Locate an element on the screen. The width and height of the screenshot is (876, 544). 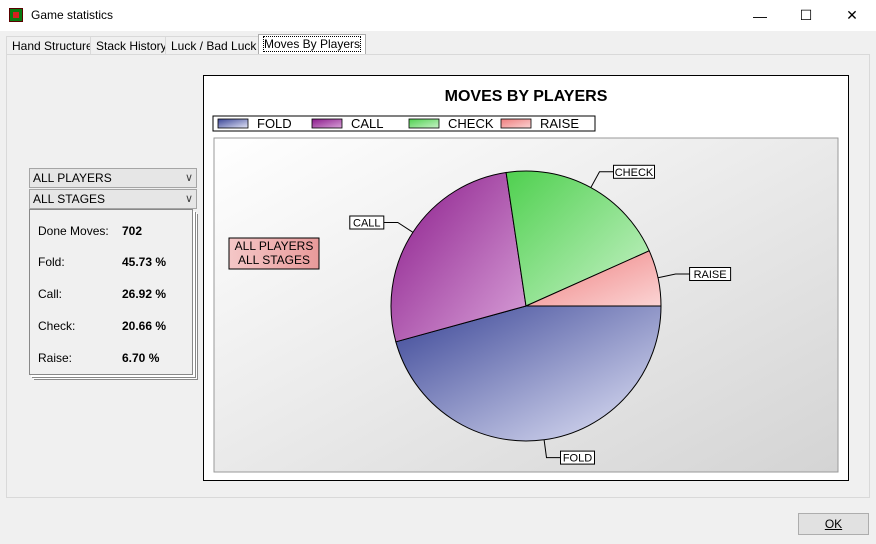
slice-label-call: CALL is located at coordinates (367, 224).